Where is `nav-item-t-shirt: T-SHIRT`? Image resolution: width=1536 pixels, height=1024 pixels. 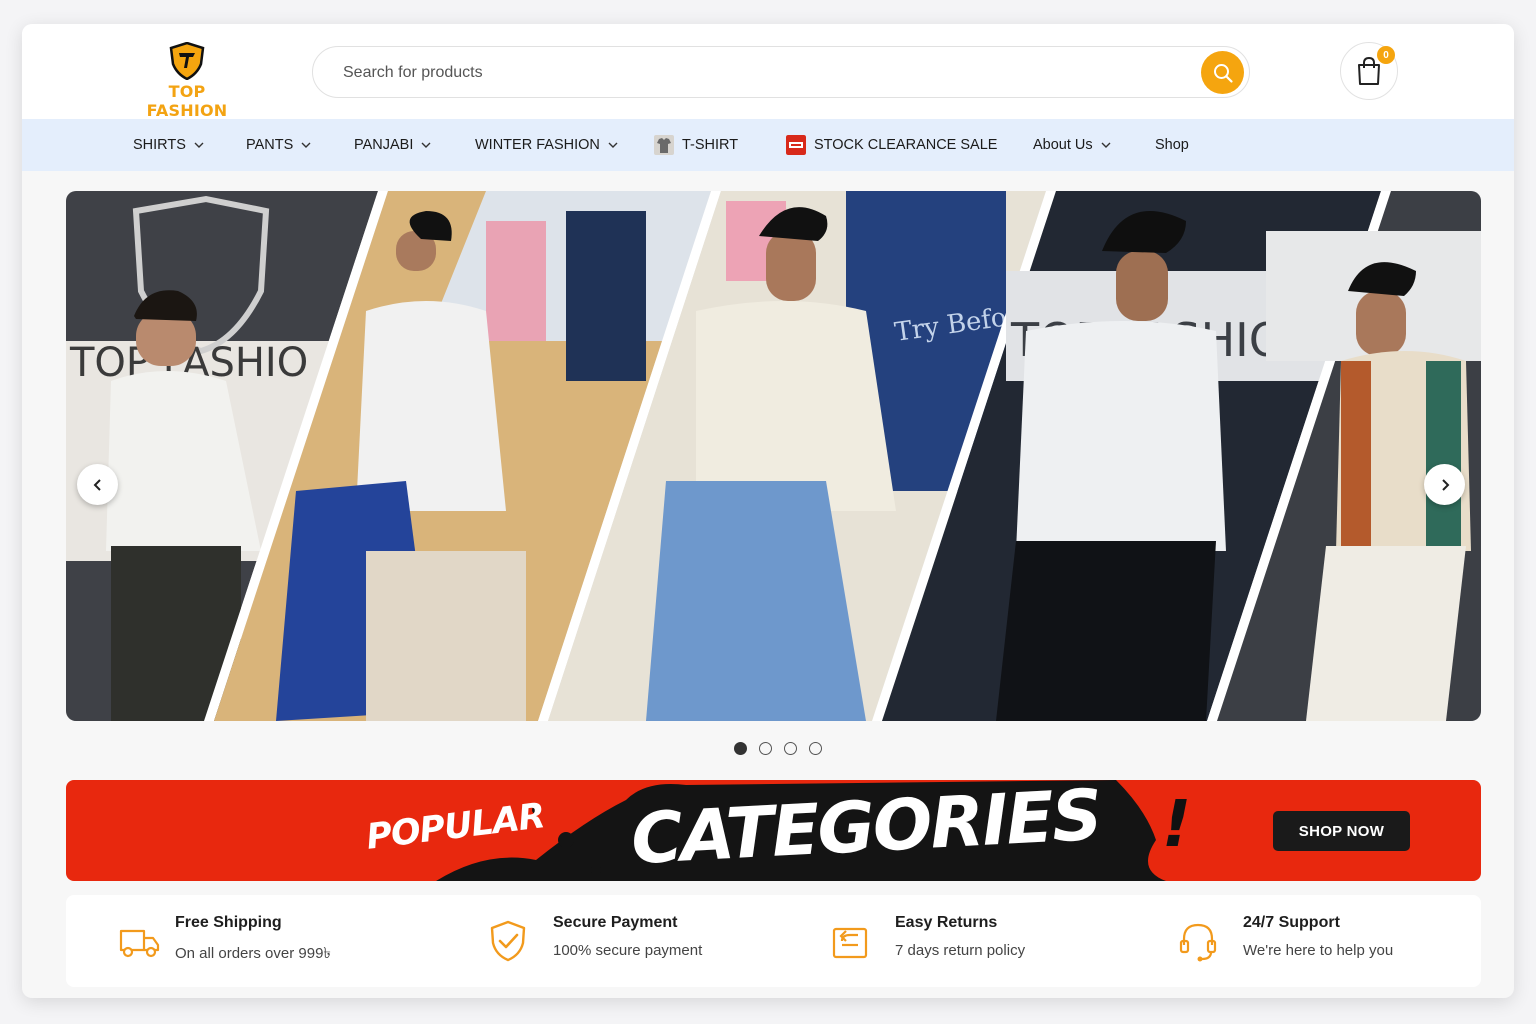 nav-item-t-shirt: T-SHIRT is located at coordinates (696, 145).